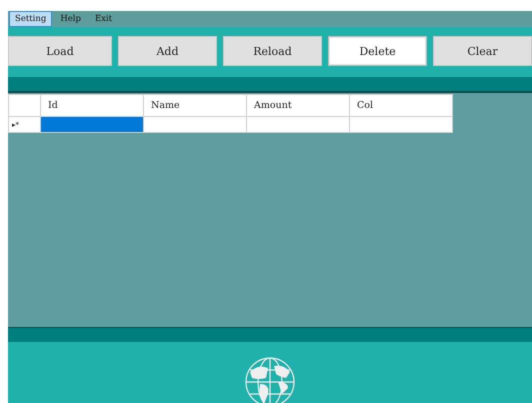  I want to click on toolbar-button: Reload, so click(272, 51).